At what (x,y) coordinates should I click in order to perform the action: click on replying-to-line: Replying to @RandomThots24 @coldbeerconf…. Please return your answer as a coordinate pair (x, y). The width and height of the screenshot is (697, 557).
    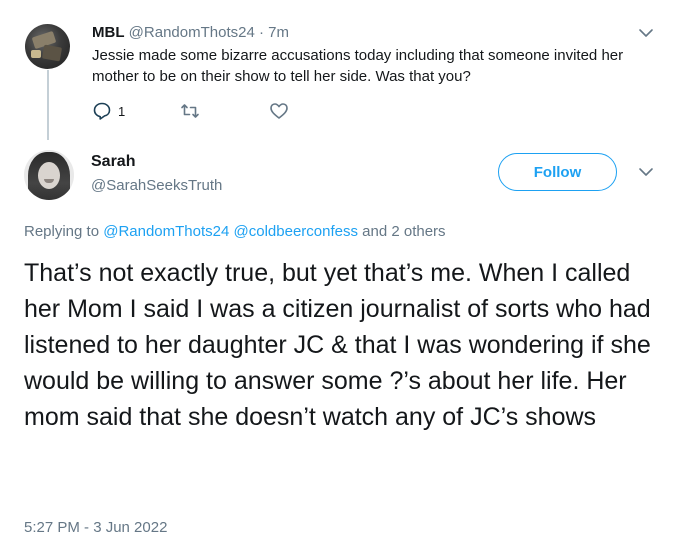
    Looking at the image, I should click on (235, 231).